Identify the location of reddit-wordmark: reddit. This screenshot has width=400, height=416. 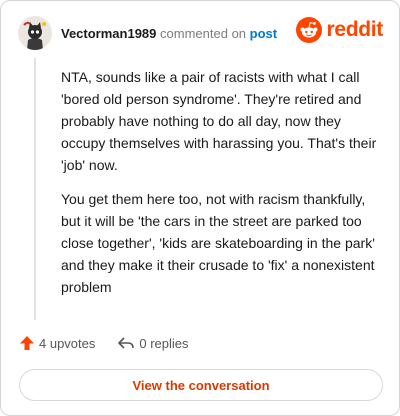
(354, 29).